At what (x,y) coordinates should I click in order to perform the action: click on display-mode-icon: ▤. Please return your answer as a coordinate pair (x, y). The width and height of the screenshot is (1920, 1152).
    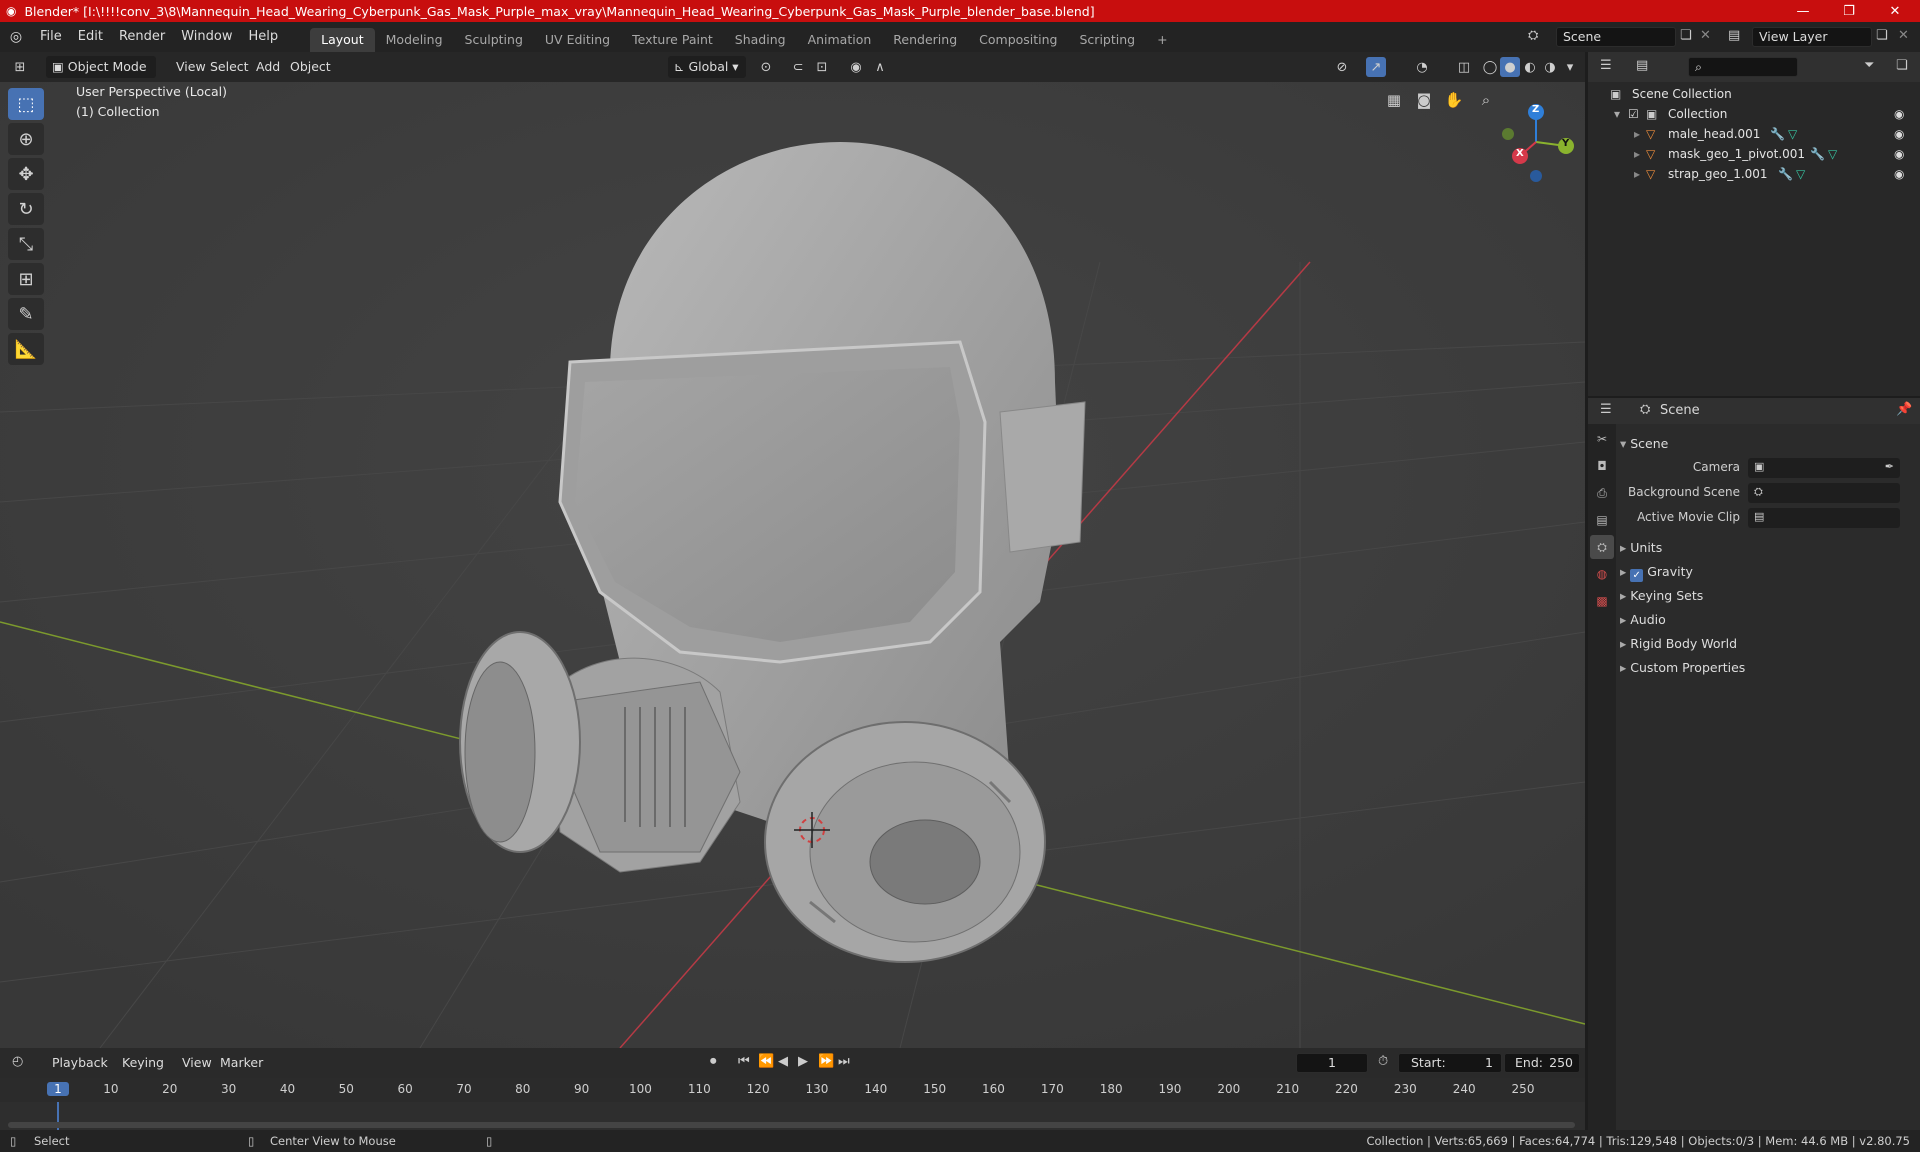
    Looking at the image, I should click on (1642, 65).